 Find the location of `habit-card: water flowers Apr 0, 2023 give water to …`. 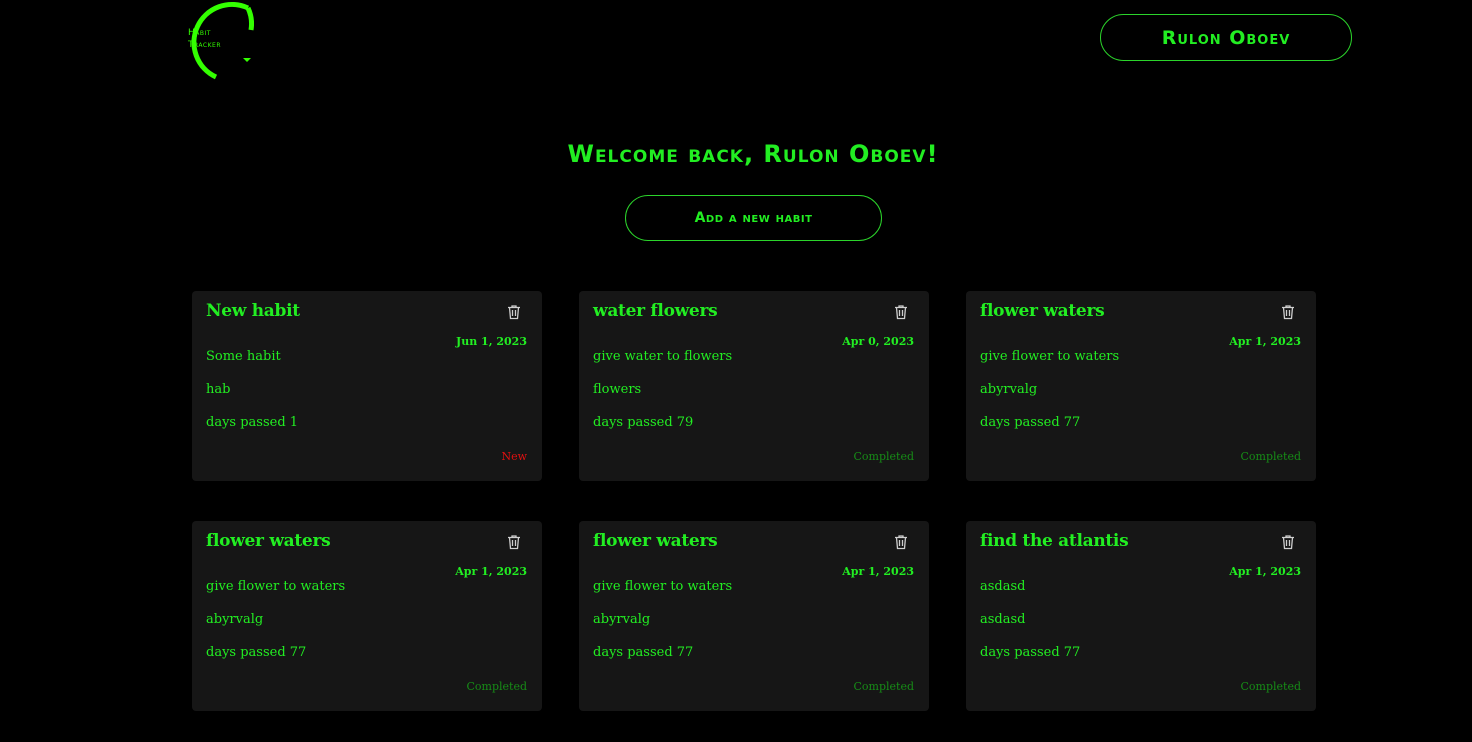

habit-card: water flowers Apr 0, 2023 give water to … is located at coordinates (754, 386).